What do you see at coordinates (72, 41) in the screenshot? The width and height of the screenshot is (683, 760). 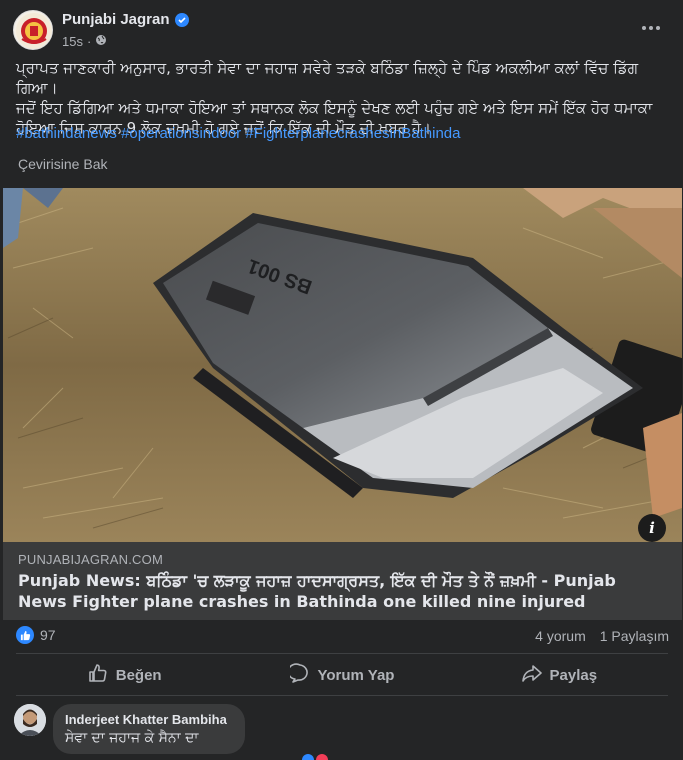 I see `post-timestamp: 15s` at bounding box center [72, 41].